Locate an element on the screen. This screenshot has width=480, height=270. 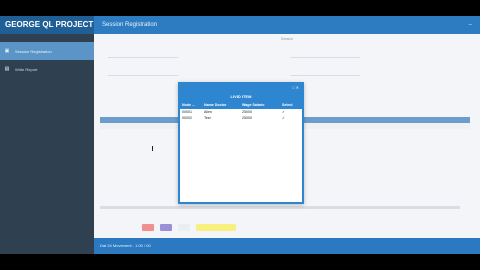
cell-value: 25000 is located at coordinates (247, 118).